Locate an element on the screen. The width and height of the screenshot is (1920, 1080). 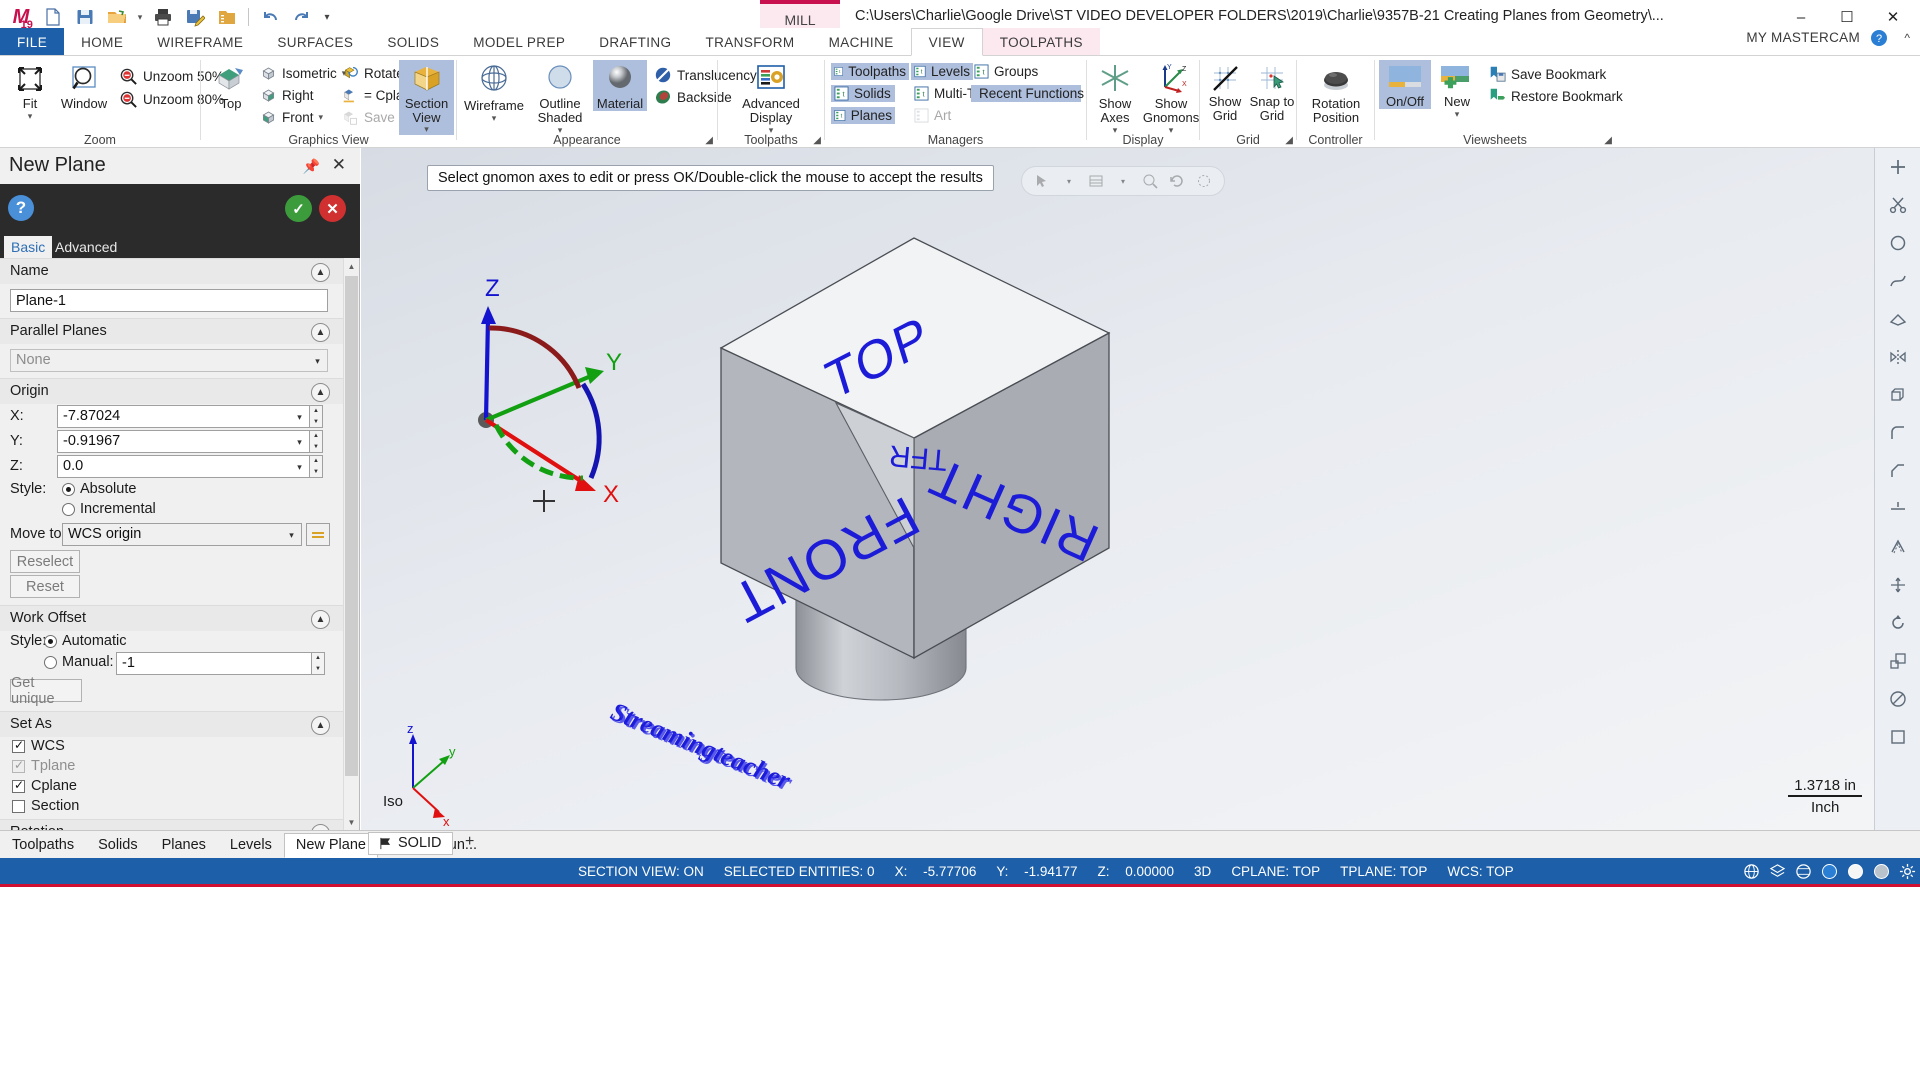
front-view-button: Front ▾ is located at coordinates (291, 117).